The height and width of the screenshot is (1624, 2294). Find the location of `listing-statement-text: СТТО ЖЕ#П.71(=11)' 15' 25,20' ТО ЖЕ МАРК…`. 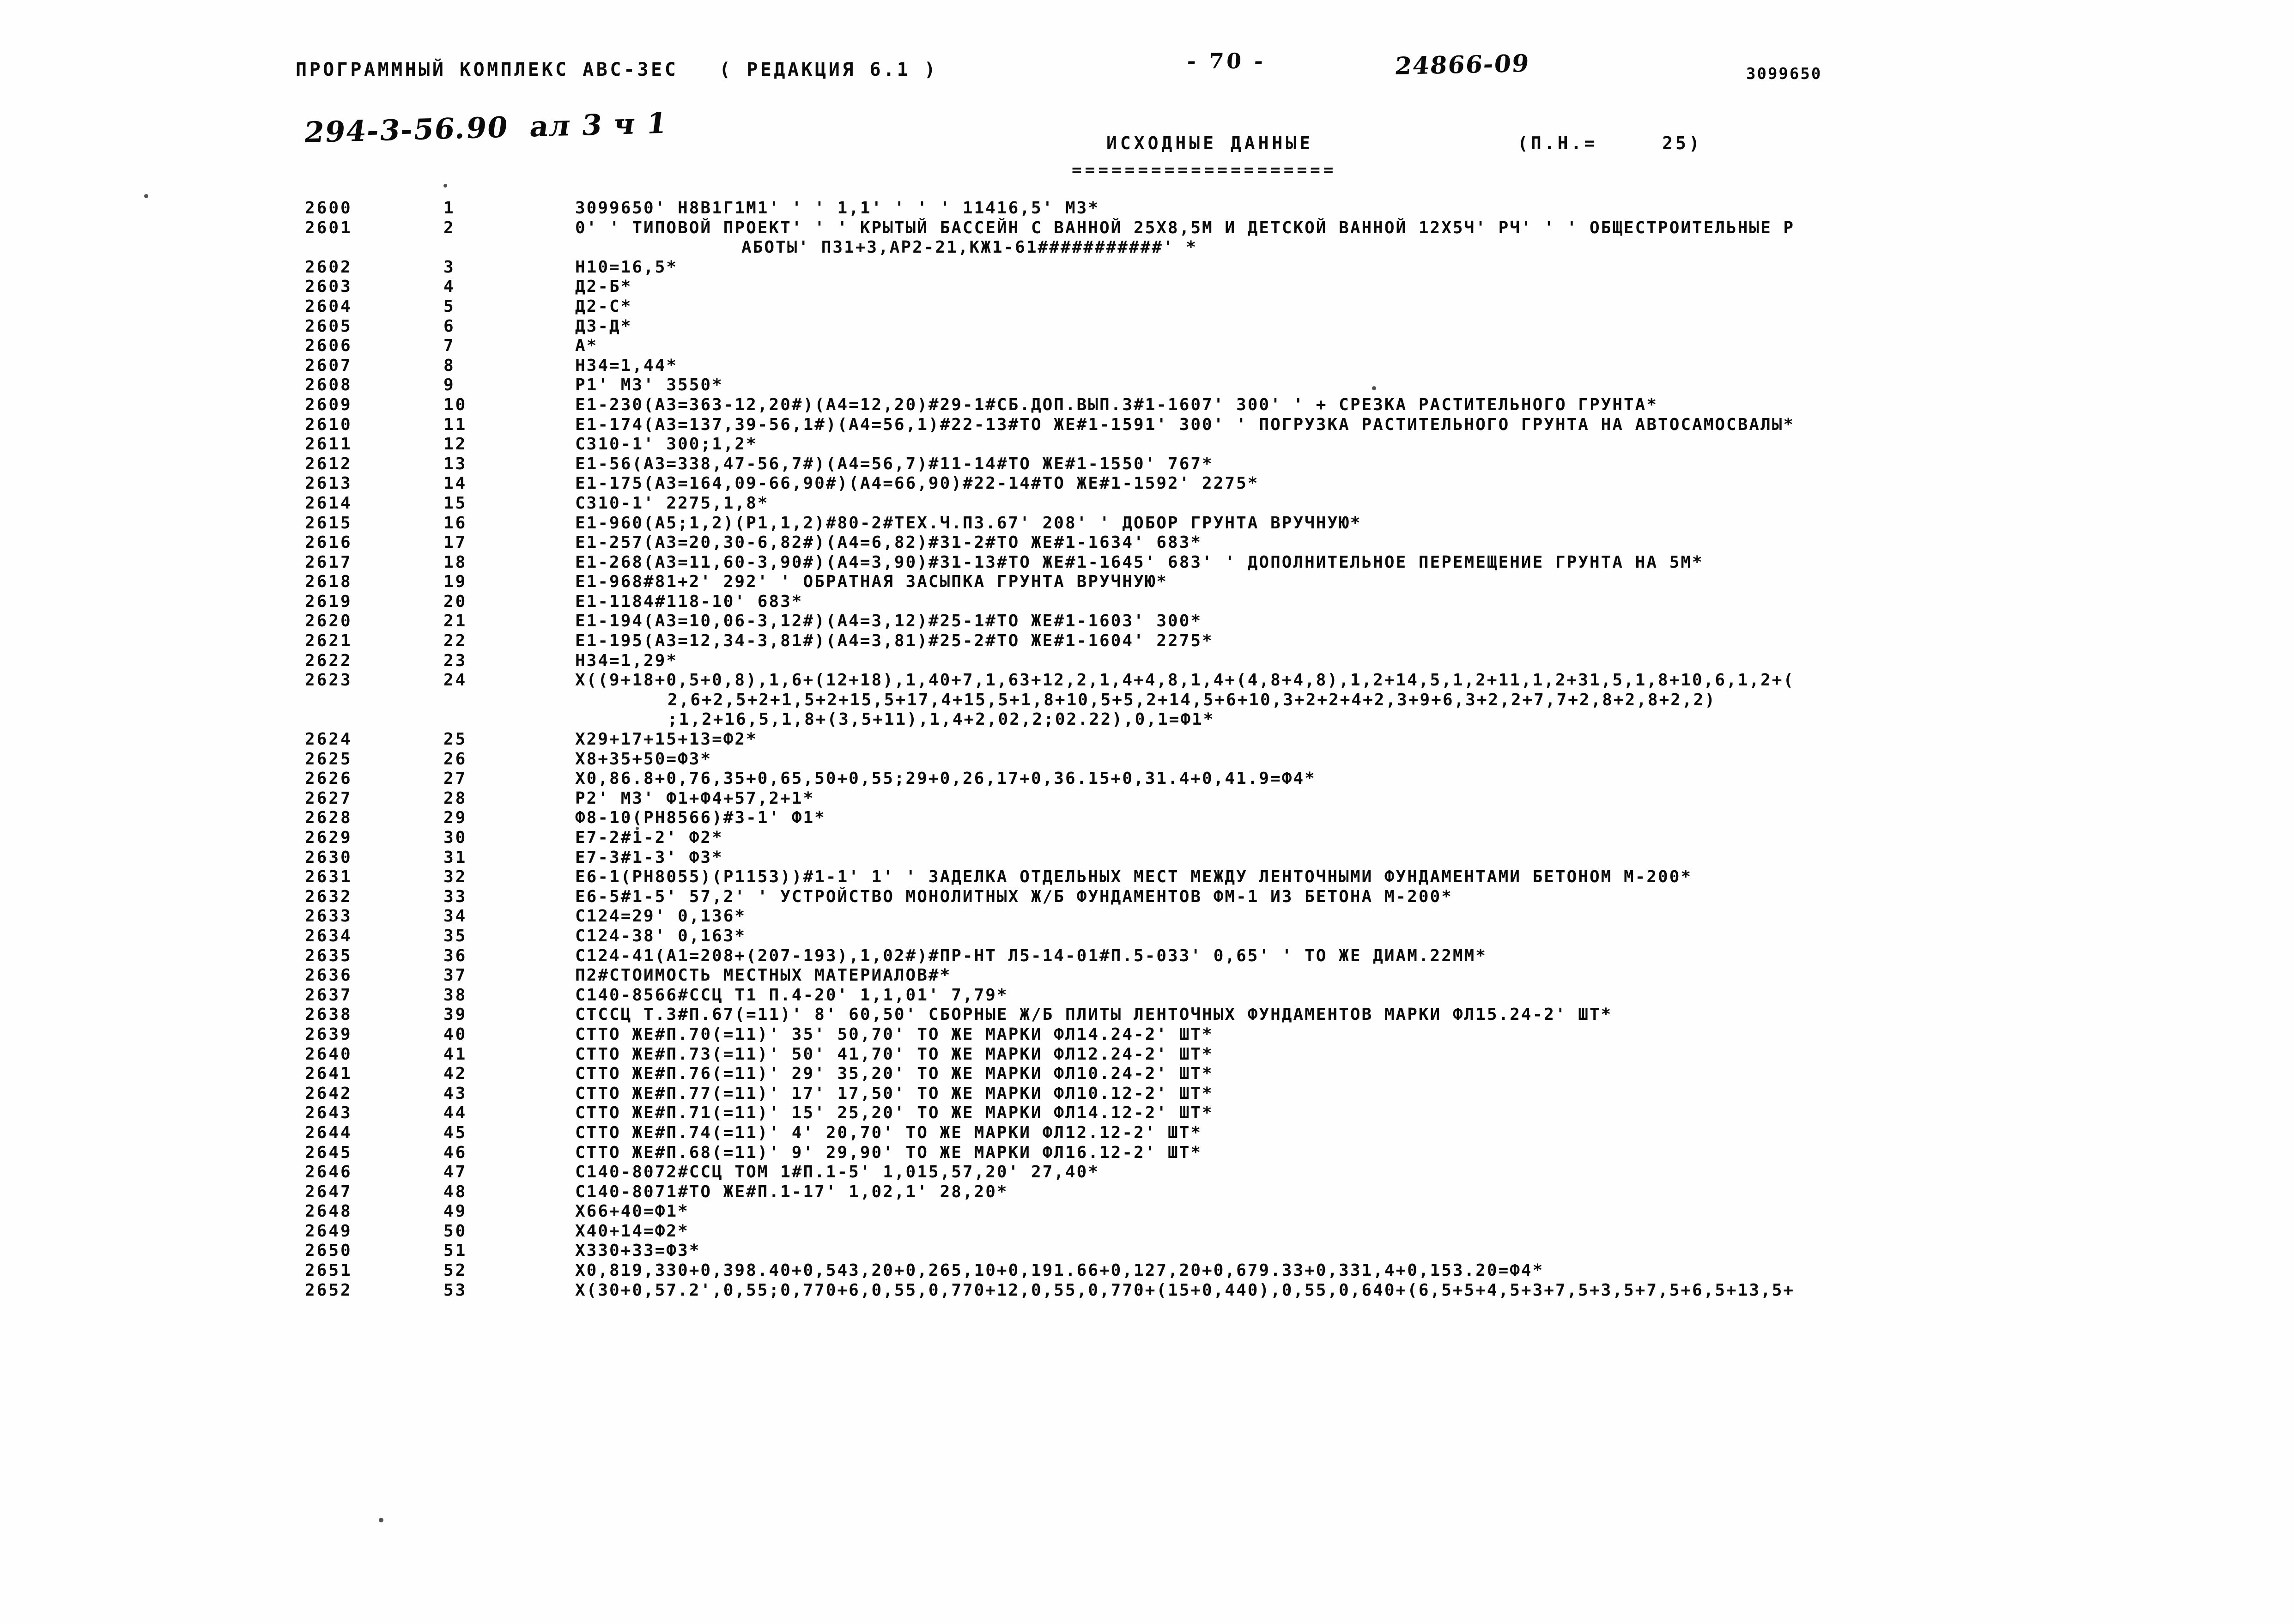

listing-statement-text: СТТО ЖЕ#П.71(=11)' 15' 25,20' ТО ЖЕ МАРК… is located at coordinates (895, 1113).